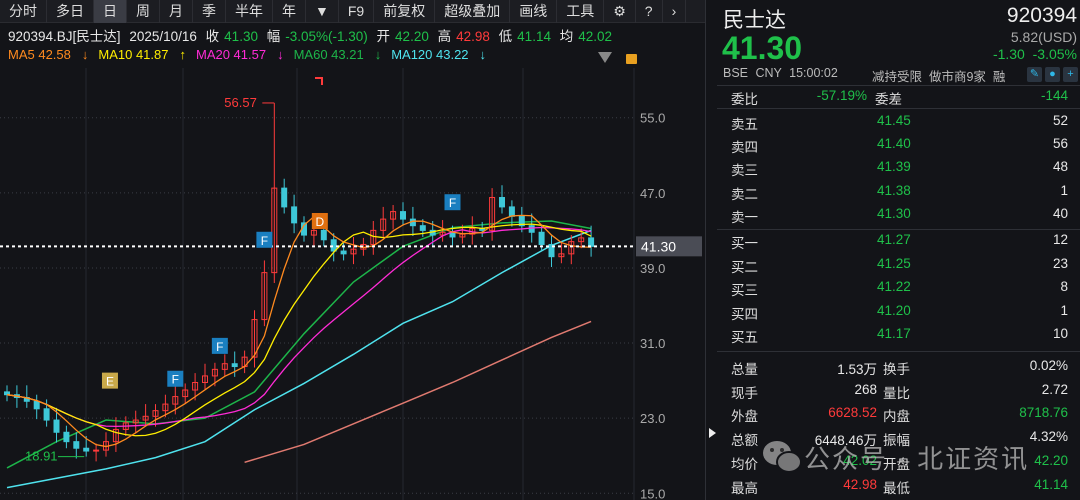  What do you see at coordinates (744, 217) in the screenshot?
I see `level-label: 卖一` at bounding box center [744, 217].